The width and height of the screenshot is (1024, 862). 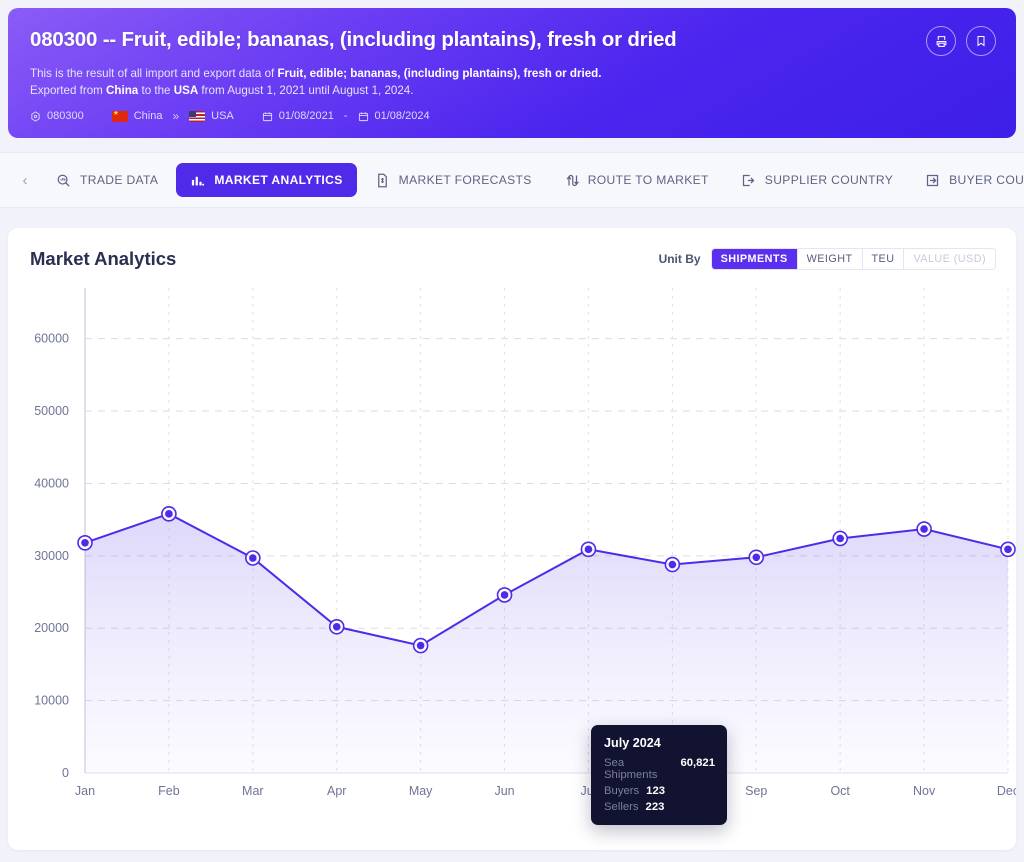 I want to click on svg-text: 60000, so click(x=51, y=339).